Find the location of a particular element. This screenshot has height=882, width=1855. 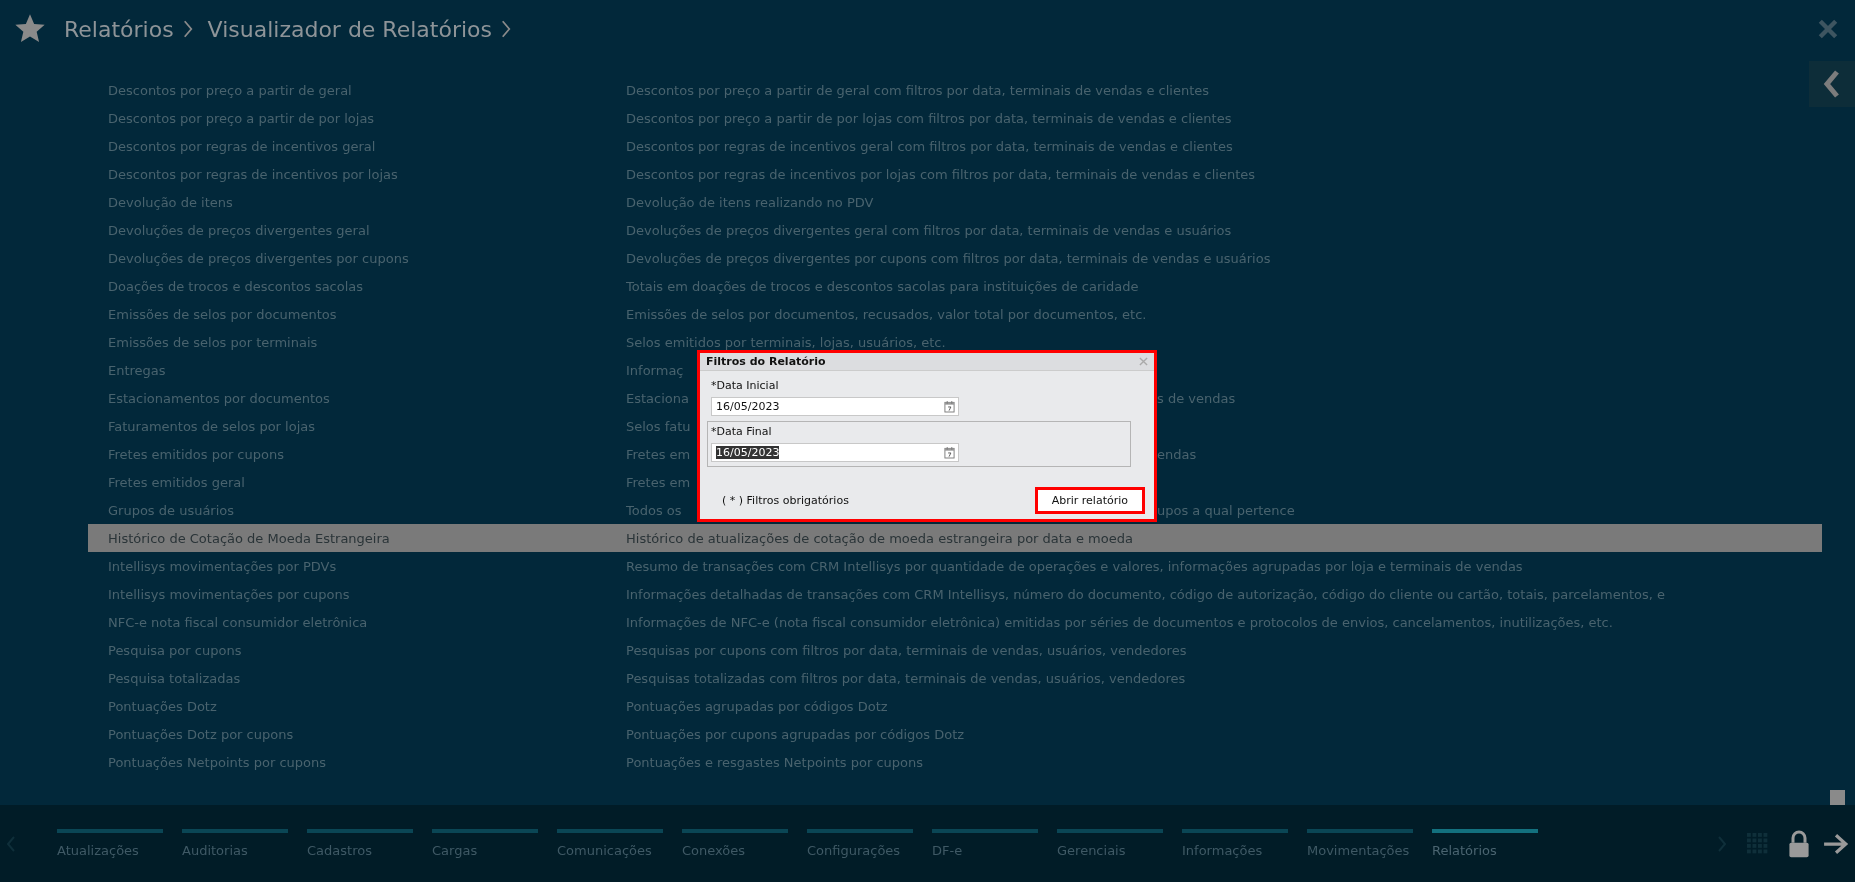

star-icon is located at coordinates (30, 29).